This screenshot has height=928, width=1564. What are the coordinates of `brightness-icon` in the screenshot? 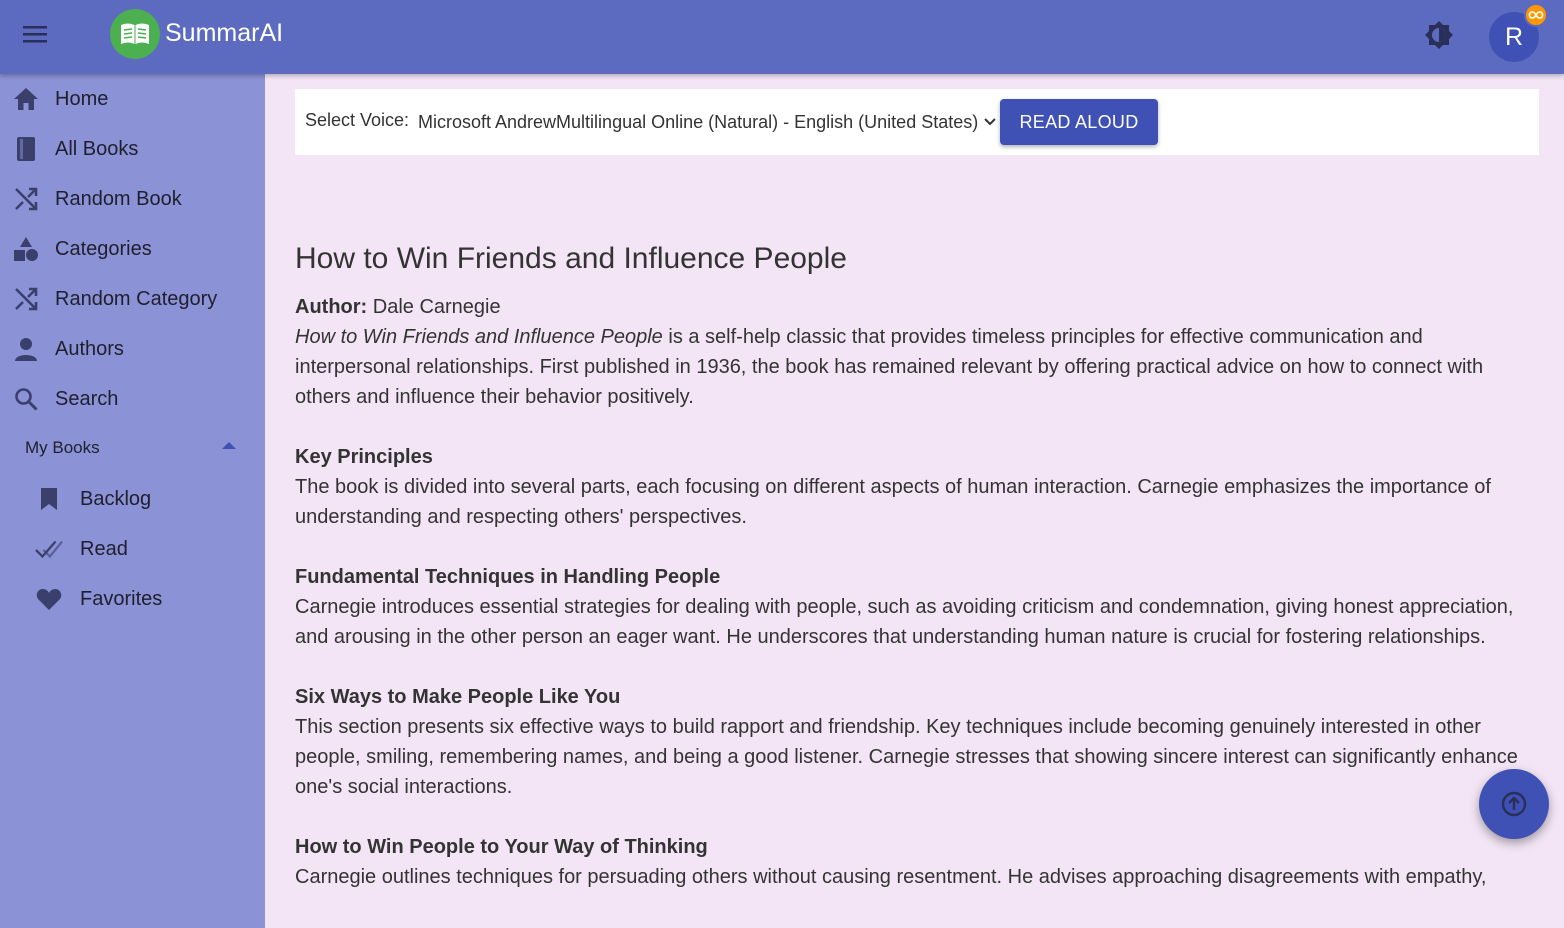 It's located at (1439, 35).